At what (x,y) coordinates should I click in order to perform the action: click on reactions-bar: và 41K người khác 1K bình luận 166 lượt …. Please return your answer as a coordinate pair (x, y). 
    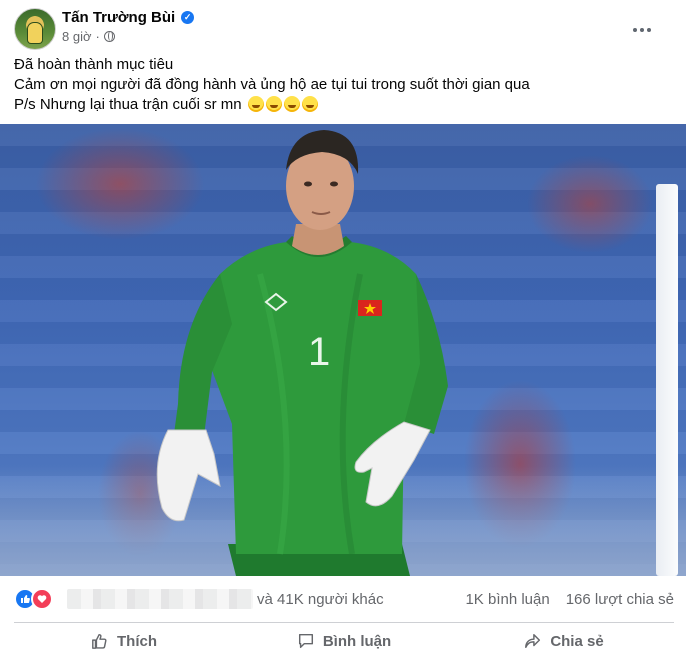
    Looking at the image, I should click on (344, 599).